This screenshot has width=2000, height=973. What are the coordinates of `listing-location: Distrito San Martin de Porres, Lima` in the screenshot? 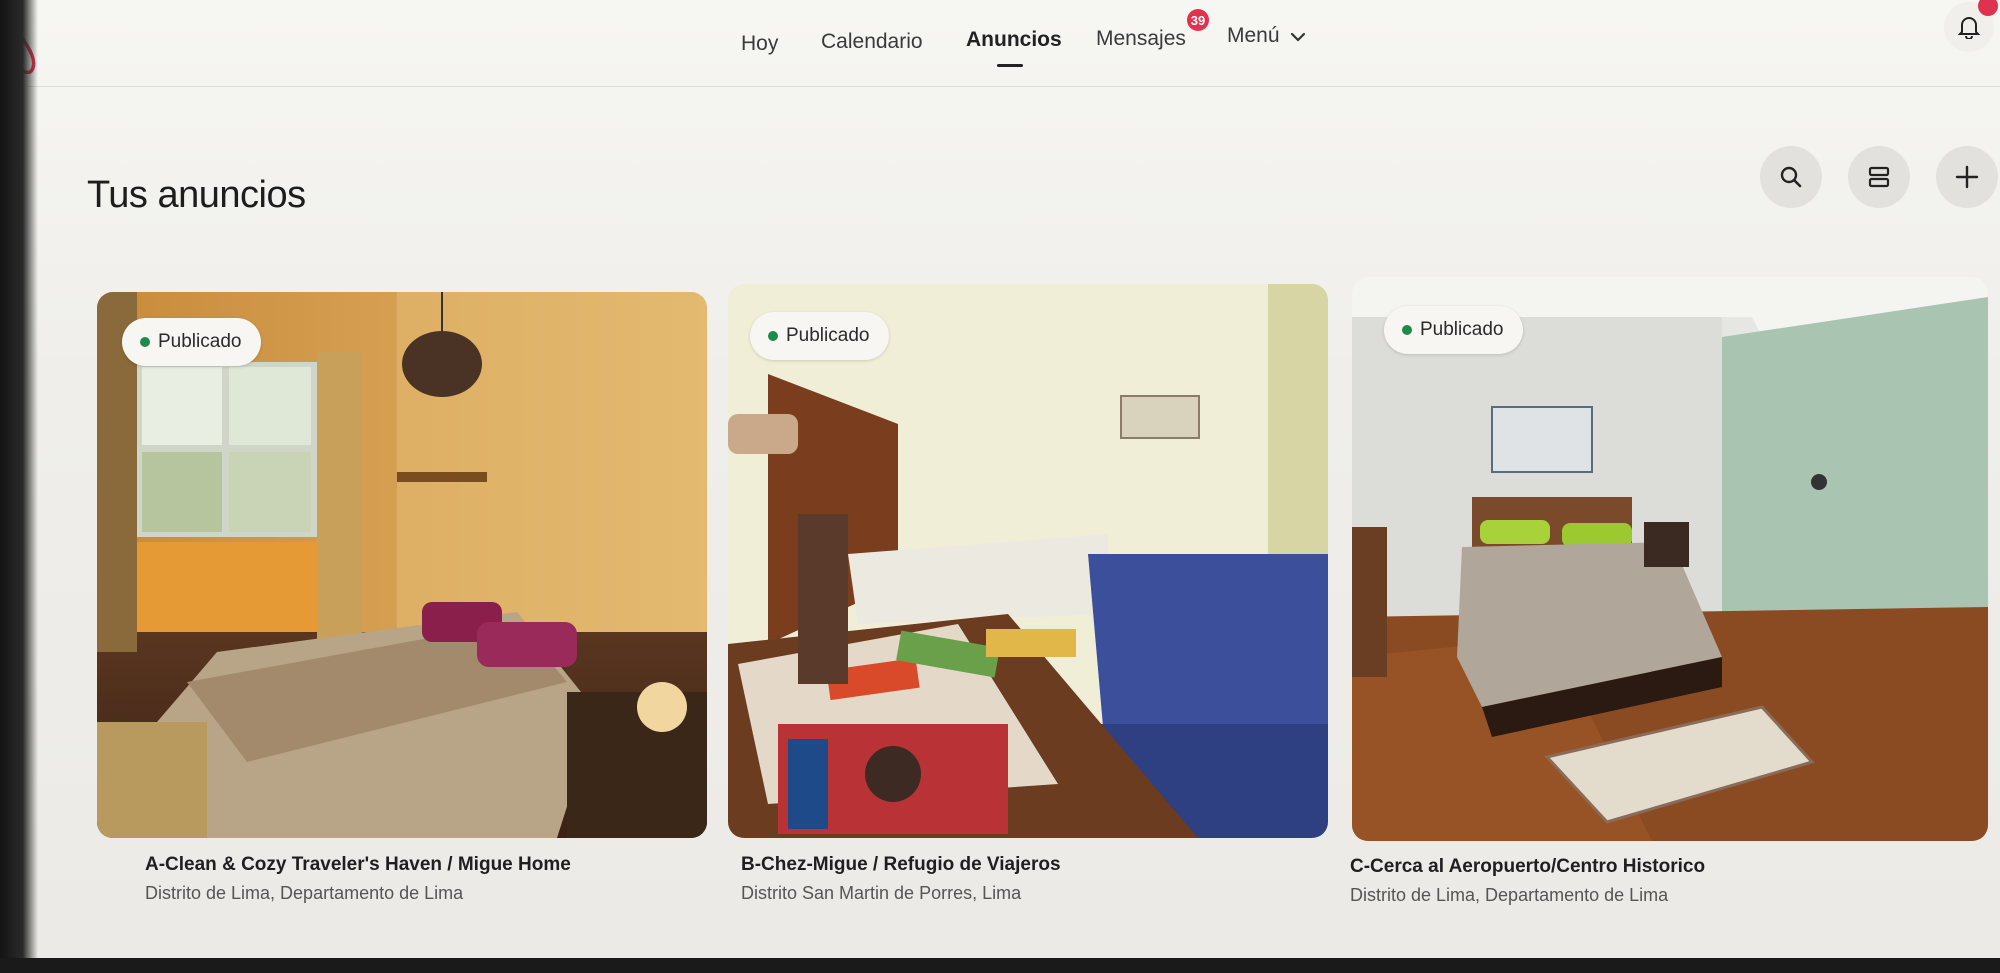 It's located at (881, 893).